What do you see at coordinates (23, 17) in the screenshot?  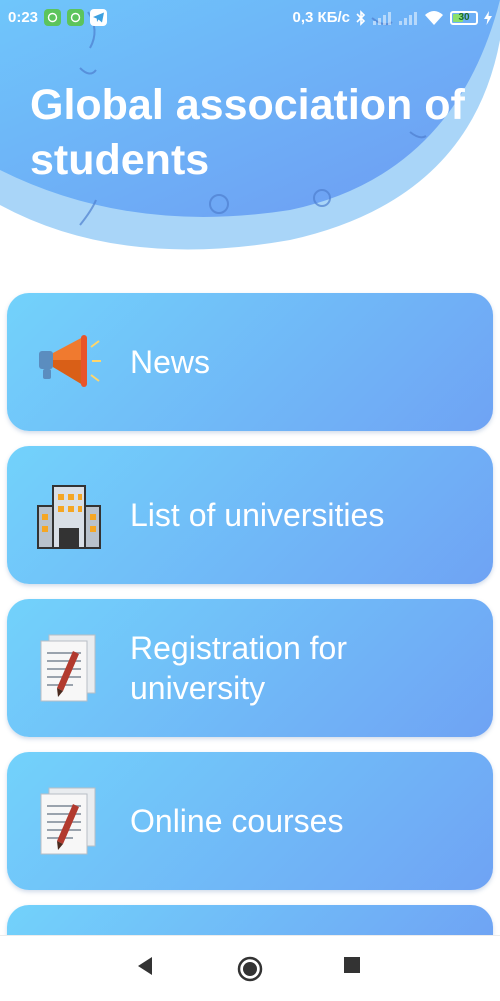 I see `status-time: 0:23` at bounding box center [23, 17].